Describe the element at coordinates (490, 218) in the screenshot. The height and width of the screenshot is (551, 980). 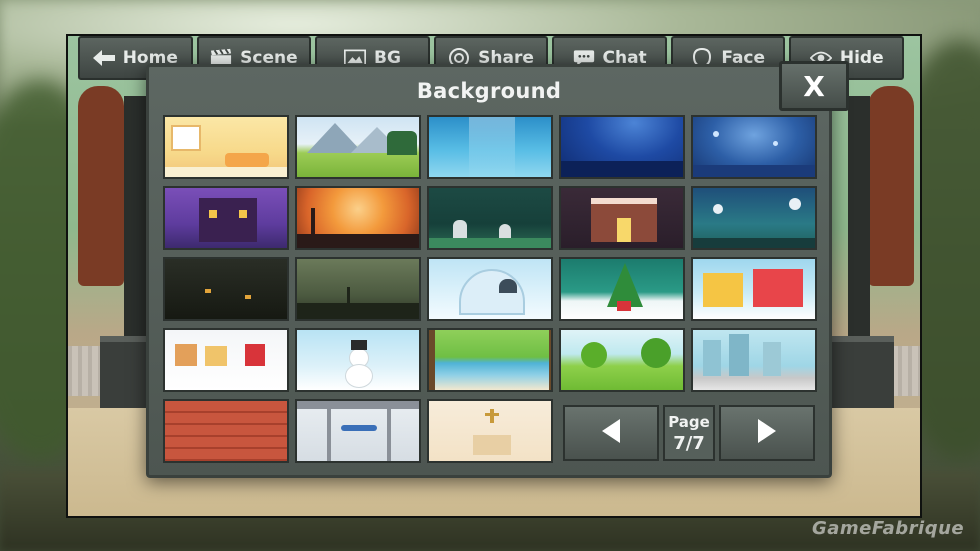
I see `bg-thumbnail-graveyard-night` at that location.